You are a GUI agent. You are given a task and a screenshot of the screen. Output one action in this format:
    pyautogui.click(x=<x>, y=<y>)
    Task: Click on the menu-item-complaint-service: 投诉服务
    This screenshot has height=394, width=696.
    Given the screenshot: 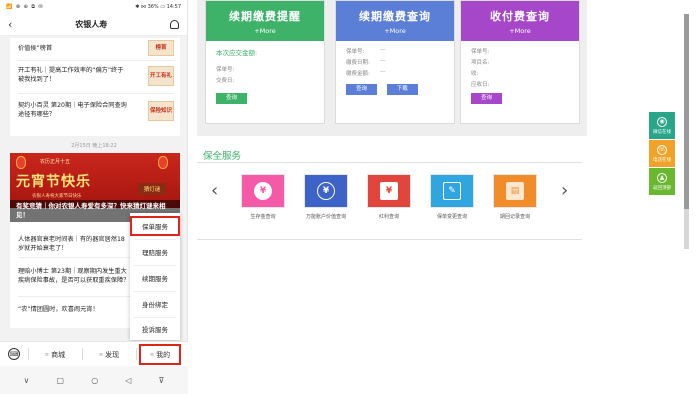 What is the action you would take?
    pyautogui.click(x=155, y=329)
    